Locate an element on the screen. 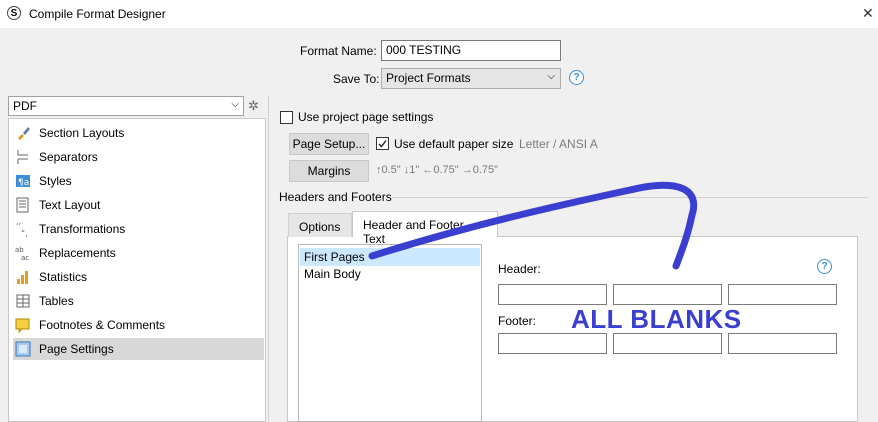  header-center-input is located at coordinates (667, 294).